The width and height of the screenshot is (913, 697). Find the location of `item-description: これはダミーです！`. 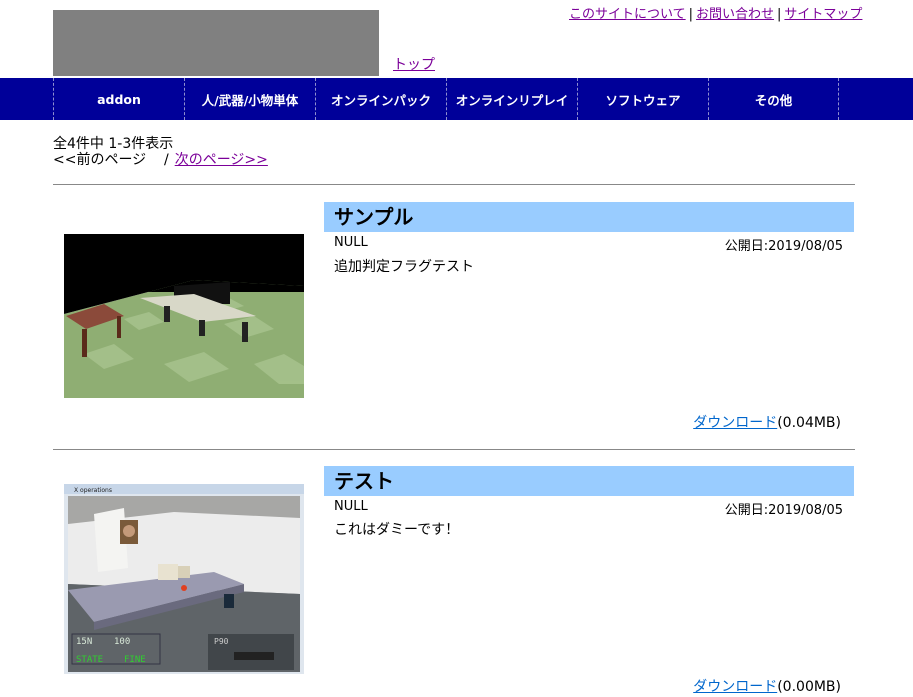

item-description: これはダミーです！ is located at coordinates (397, 530).